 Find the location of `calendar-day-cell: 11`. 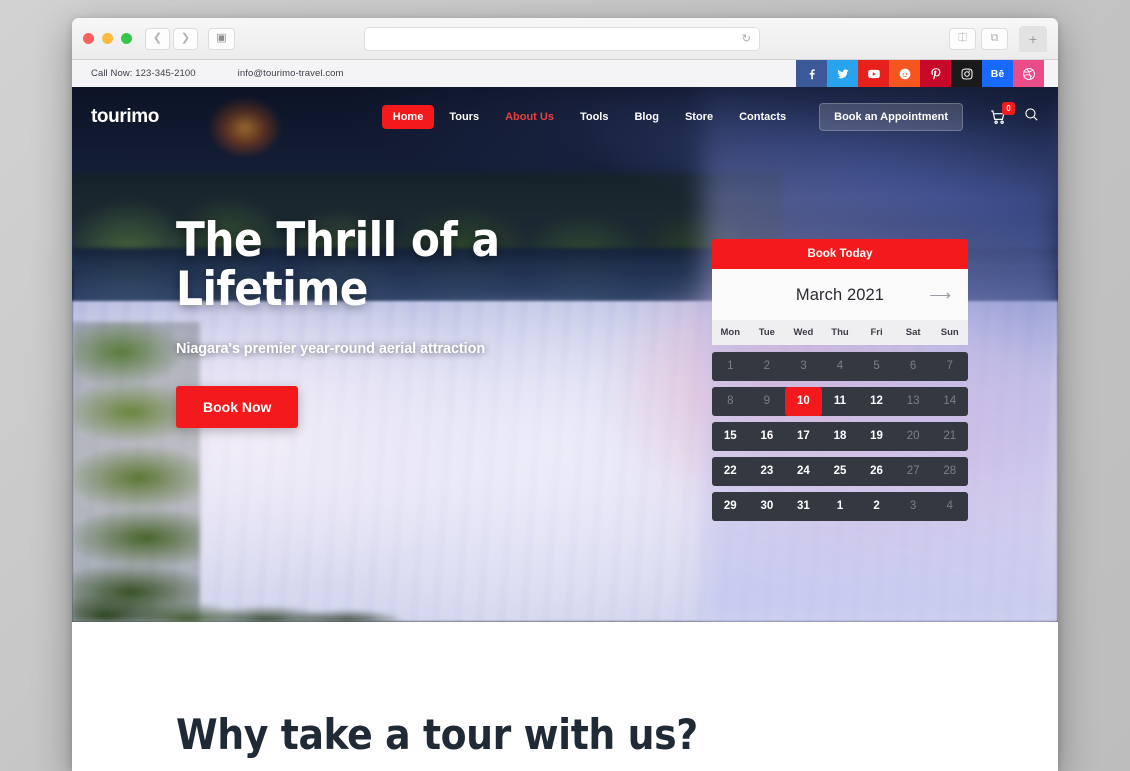

calendar-day-cell: 11 is located at coordinates (840, 401).